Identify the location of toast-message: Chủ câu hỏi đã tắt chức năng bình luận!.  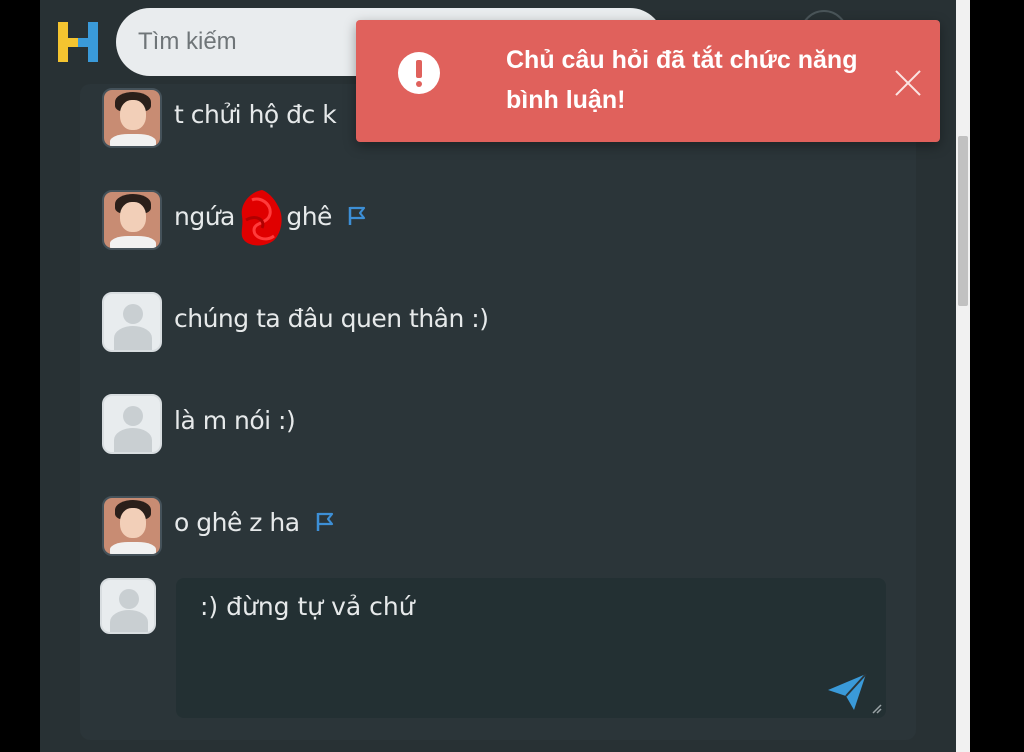
(682, 80).